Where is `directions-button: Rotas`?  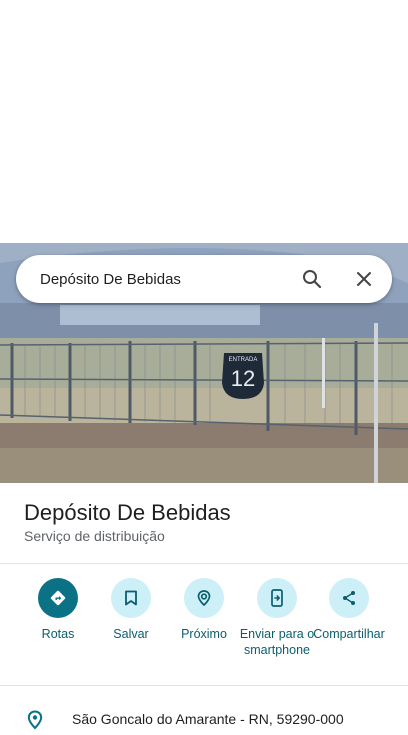
directions-button: Rotas is located at coordinates (58, 610).